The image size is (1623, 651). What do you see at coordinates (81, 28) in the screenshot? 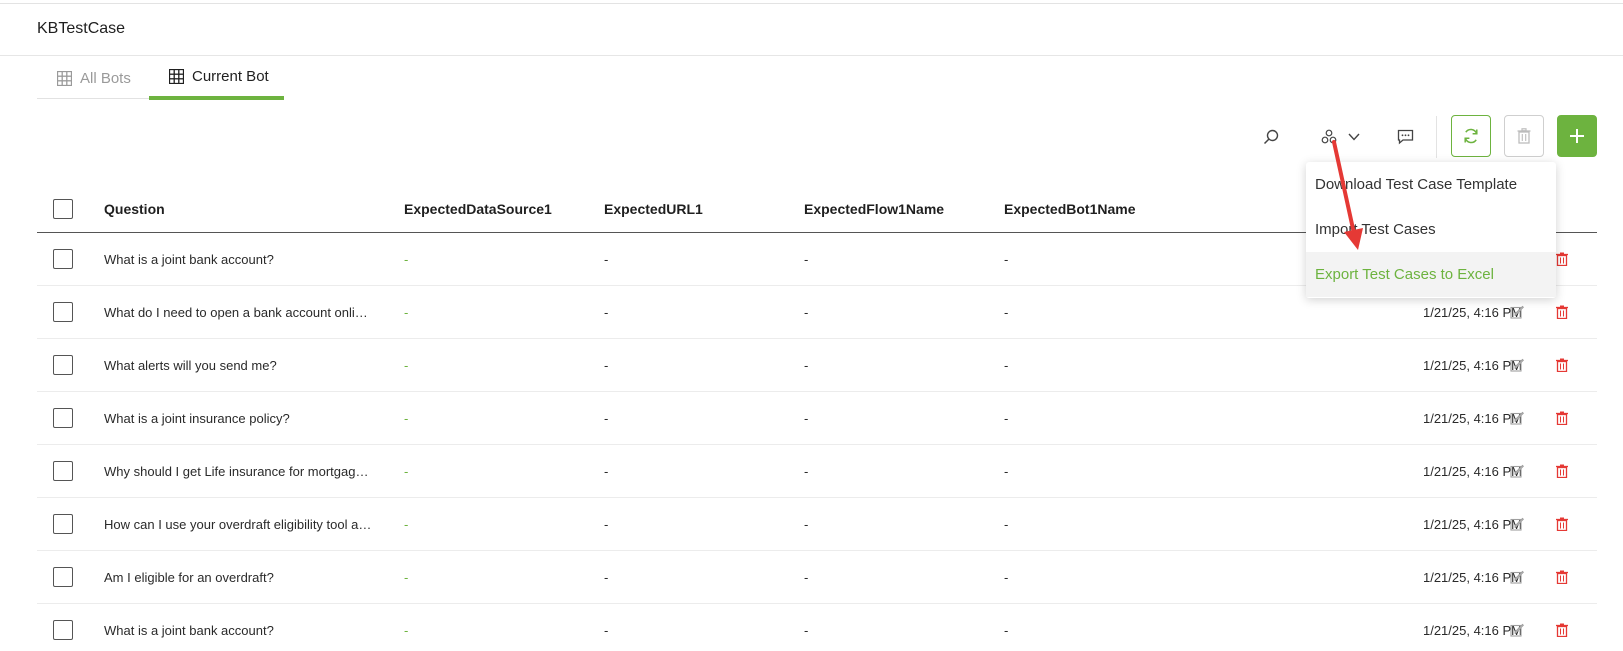
I see `page-title: KBTestCase` at bounding box center [81, 28].